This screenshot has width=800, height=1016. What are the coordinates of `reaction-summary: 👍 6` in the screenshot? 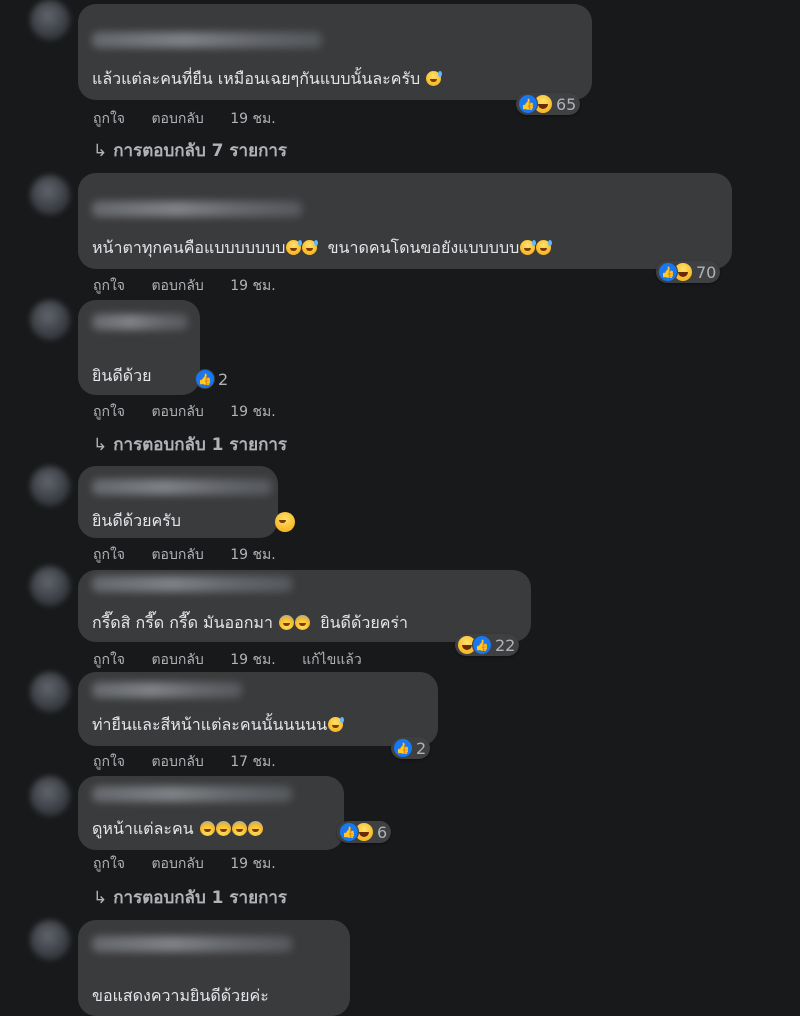 It's located at (364, 832).